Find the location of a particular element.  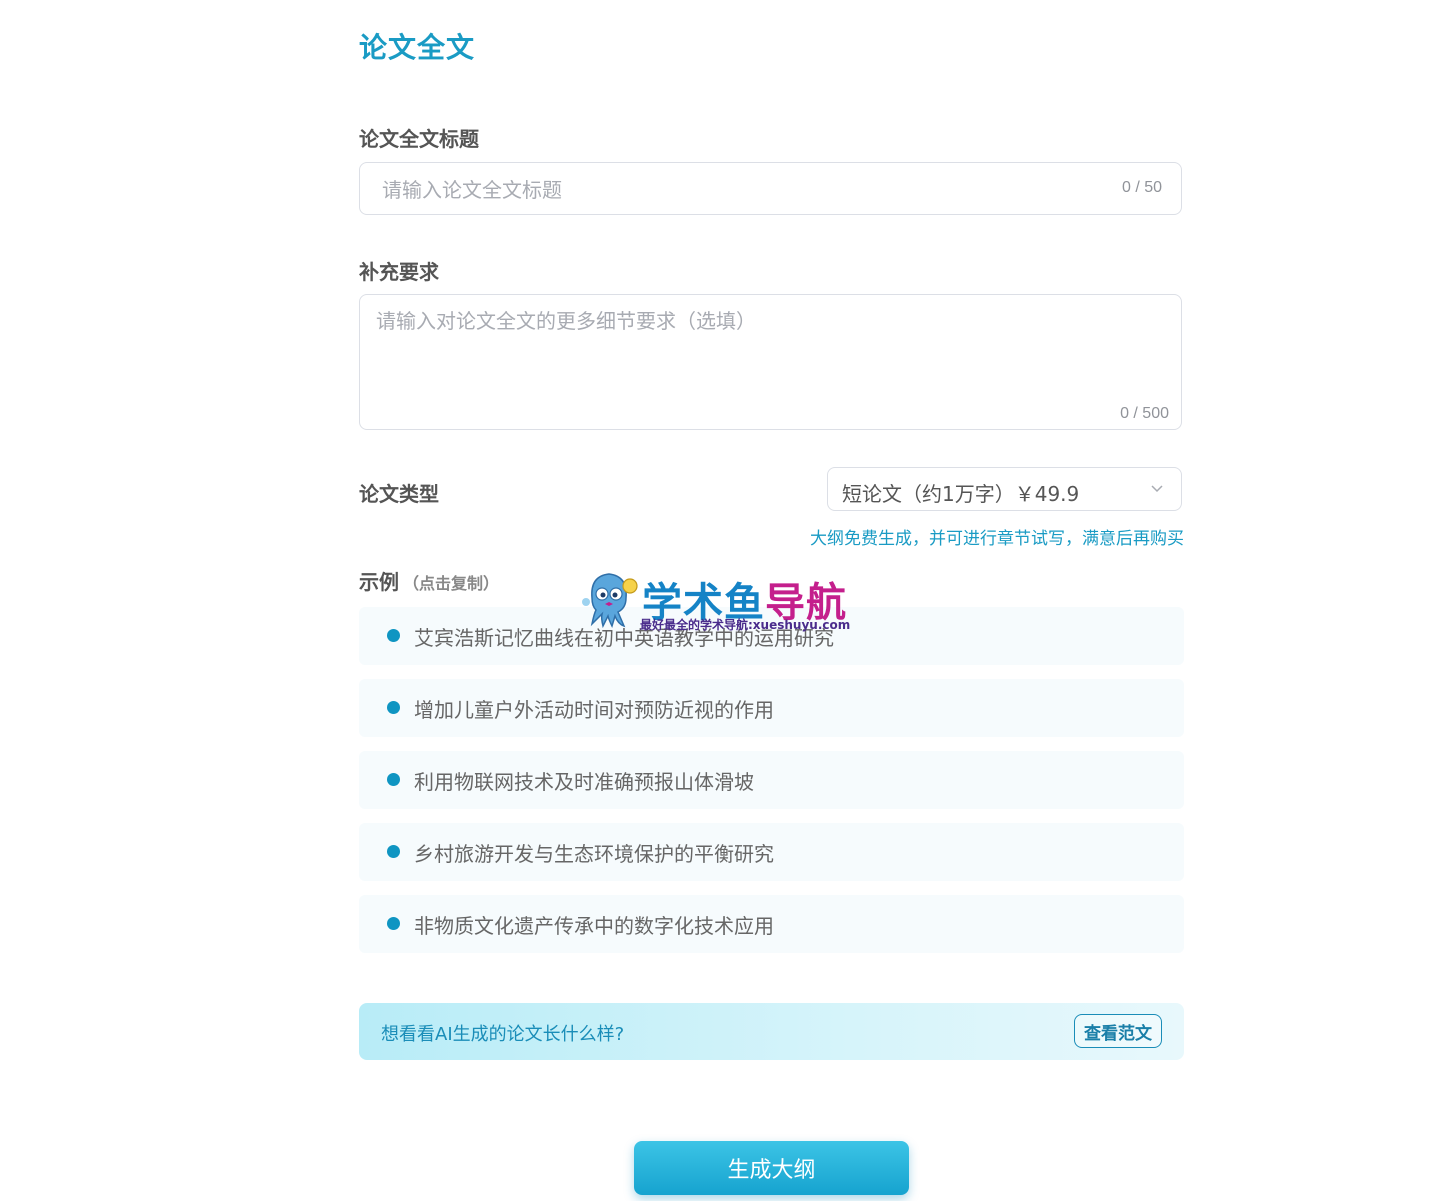

example-text: 增加儿童户外活动时间对预防近视的作用 is located at coordinates (594, 710).